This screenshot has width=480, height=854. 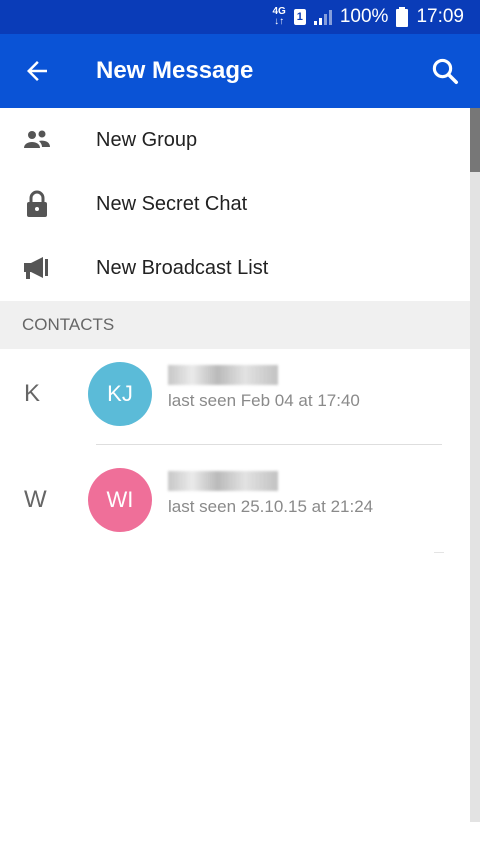 I want to click on avatar: KJ, so click(x=120, y=394).